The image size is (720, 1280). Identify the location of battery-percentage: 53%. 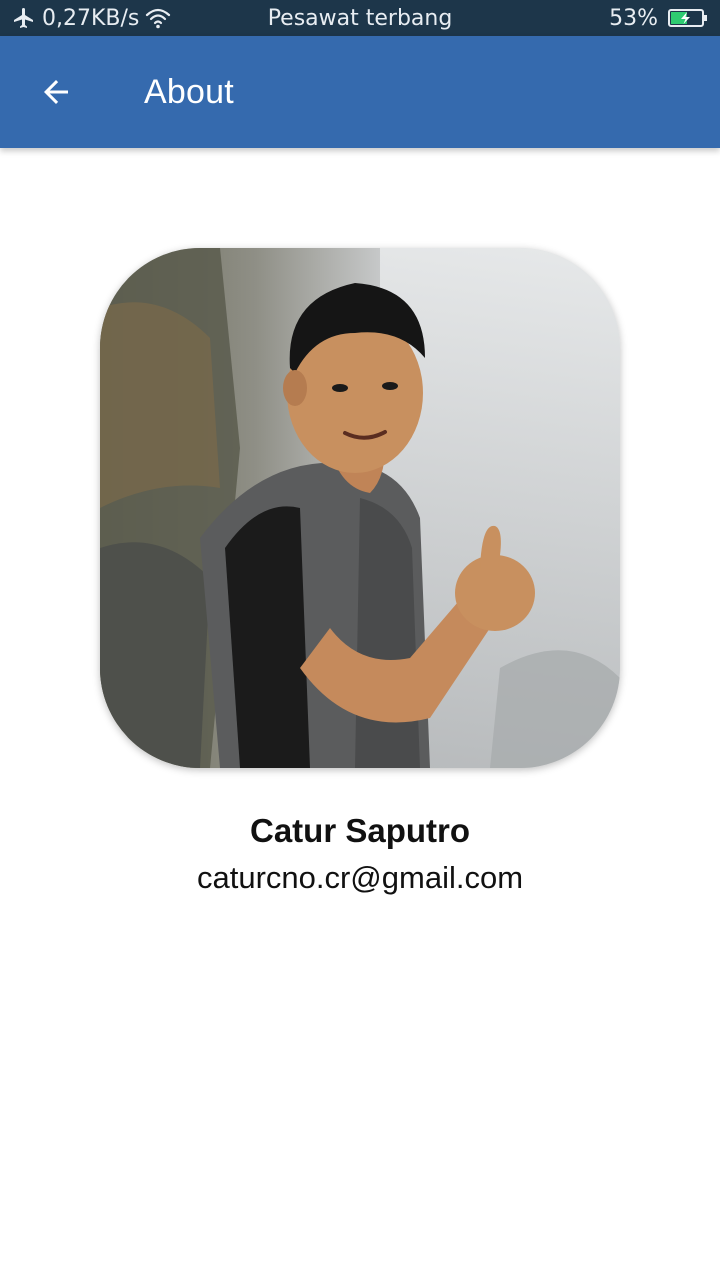
(633, 18).